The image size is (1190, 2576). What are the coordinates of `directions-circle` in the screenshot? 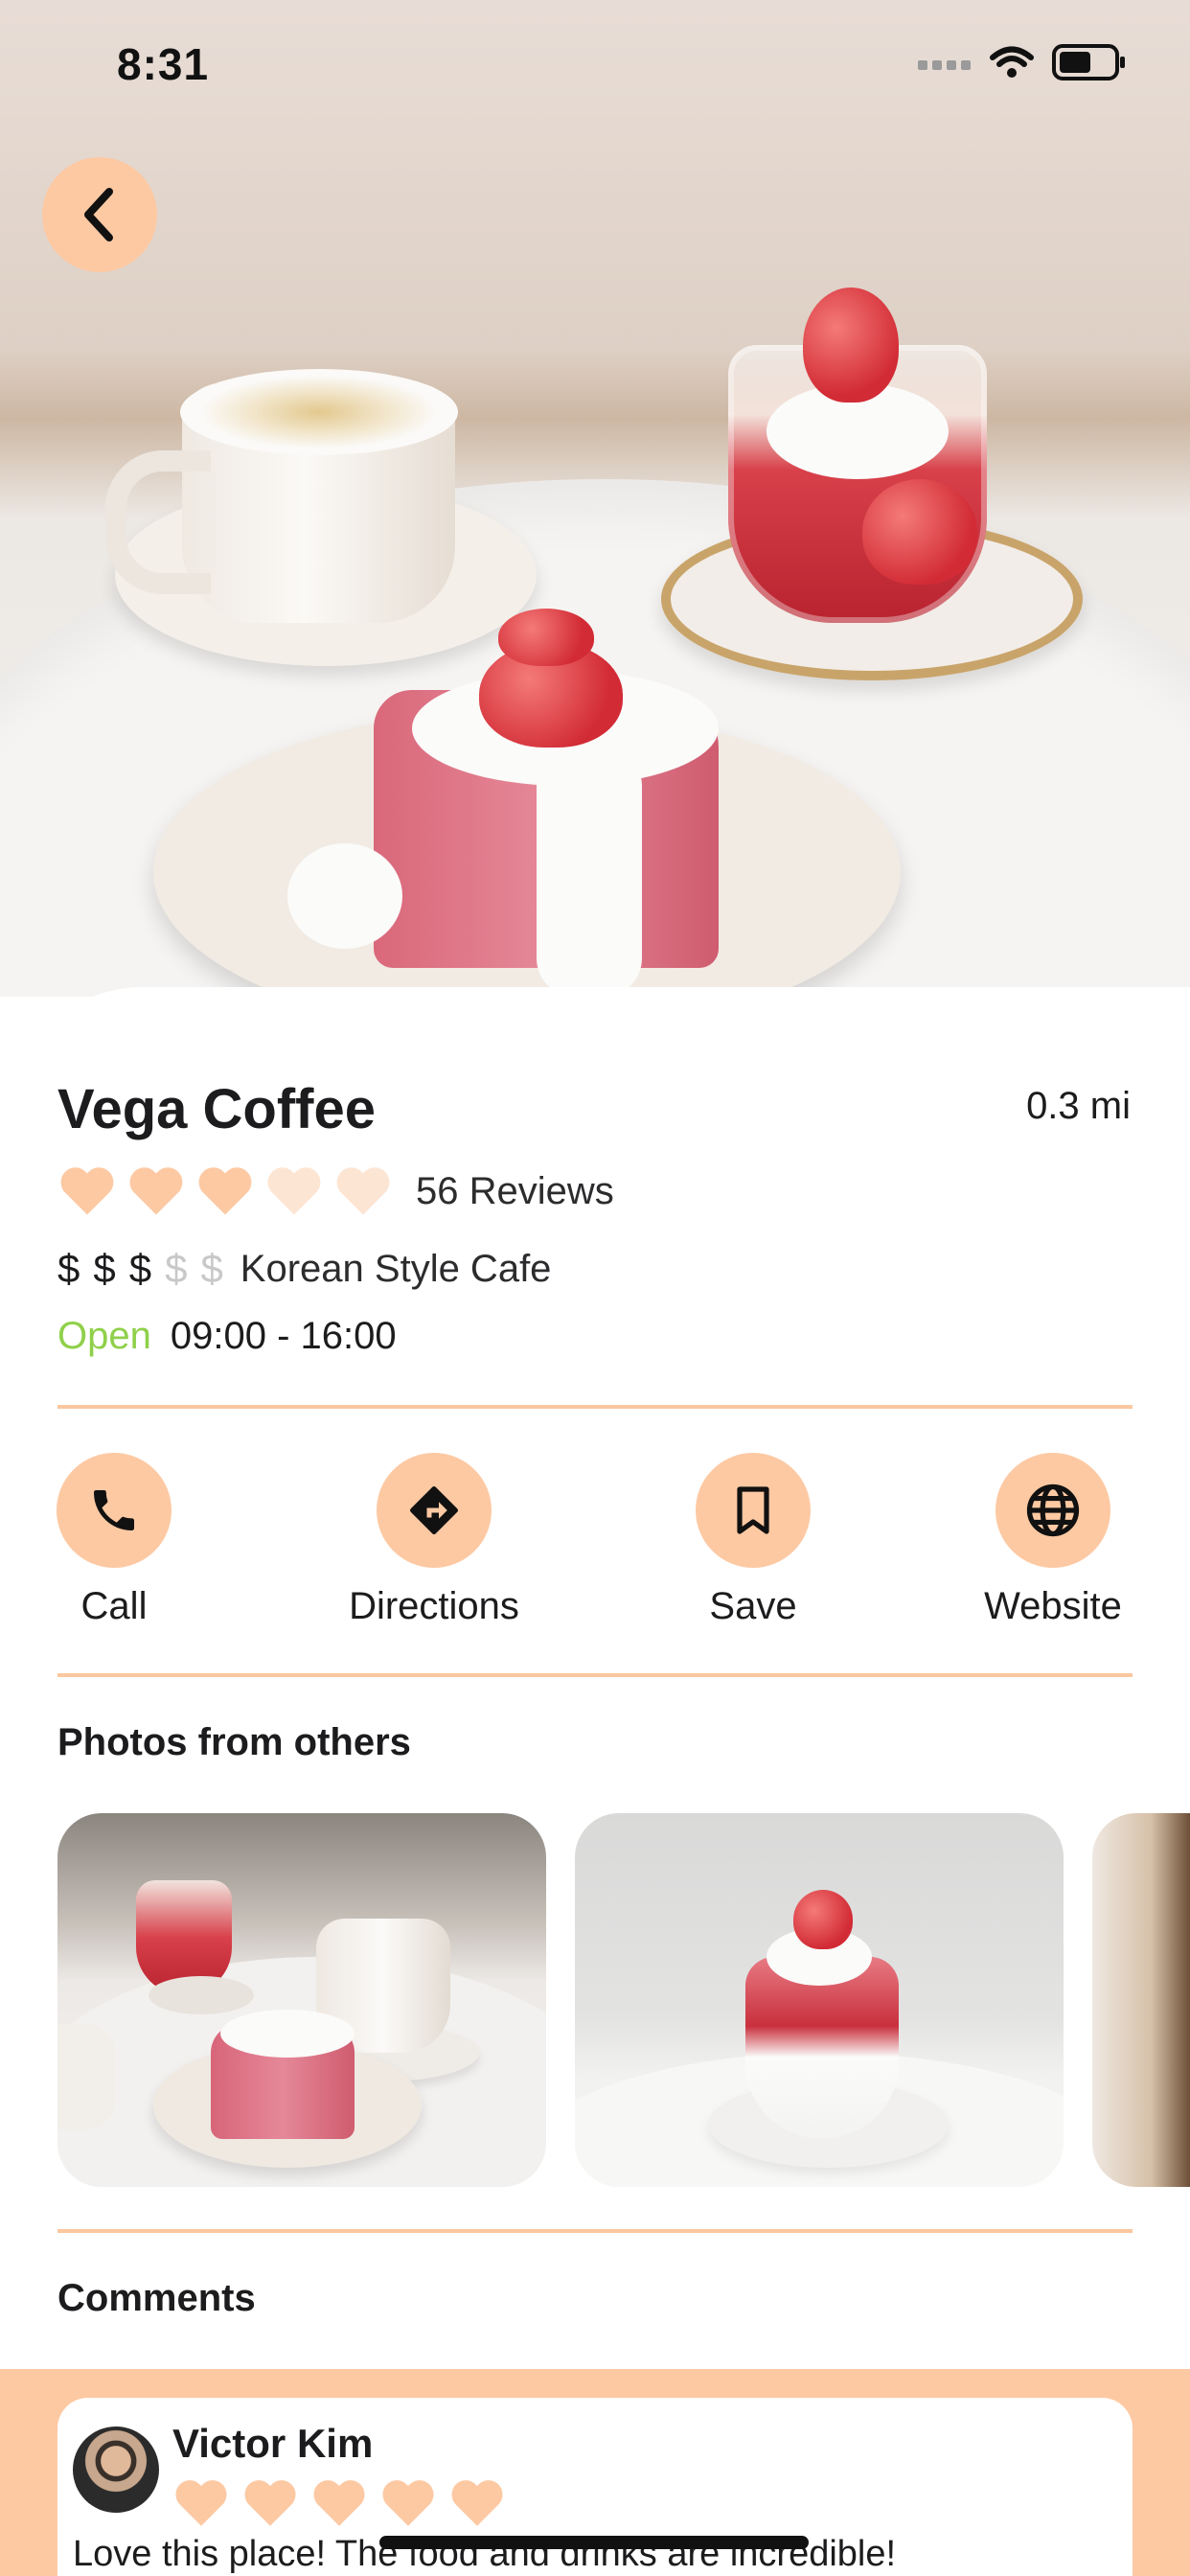 It's located at (435, 1510).